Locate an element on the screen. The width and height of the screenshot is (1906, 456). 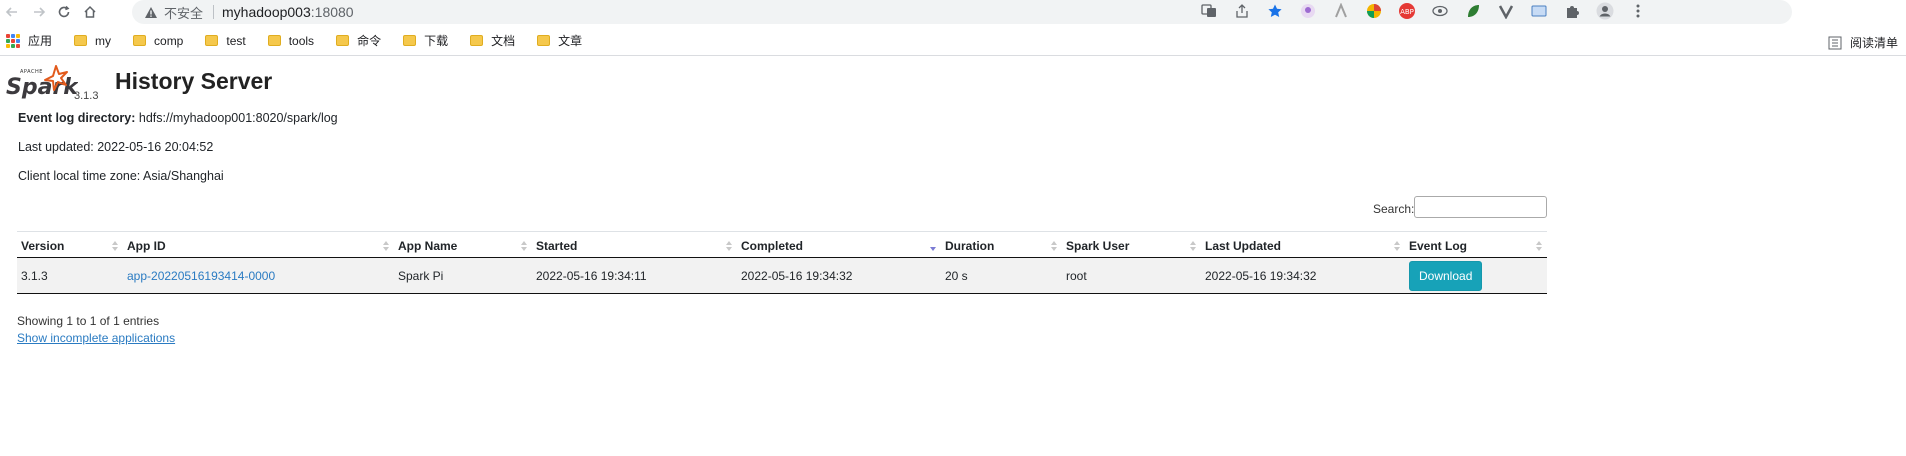
column-header-duration: Duration is located at coordinates (1001, 244).